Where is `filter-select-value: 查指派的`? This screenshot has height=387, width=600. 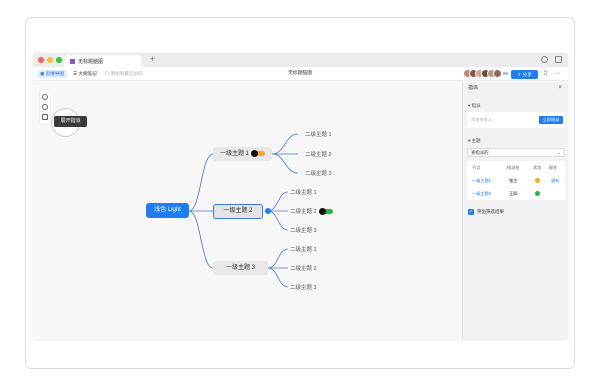 filter-select-value: 查指派的 is located at coordinates (480, 152).